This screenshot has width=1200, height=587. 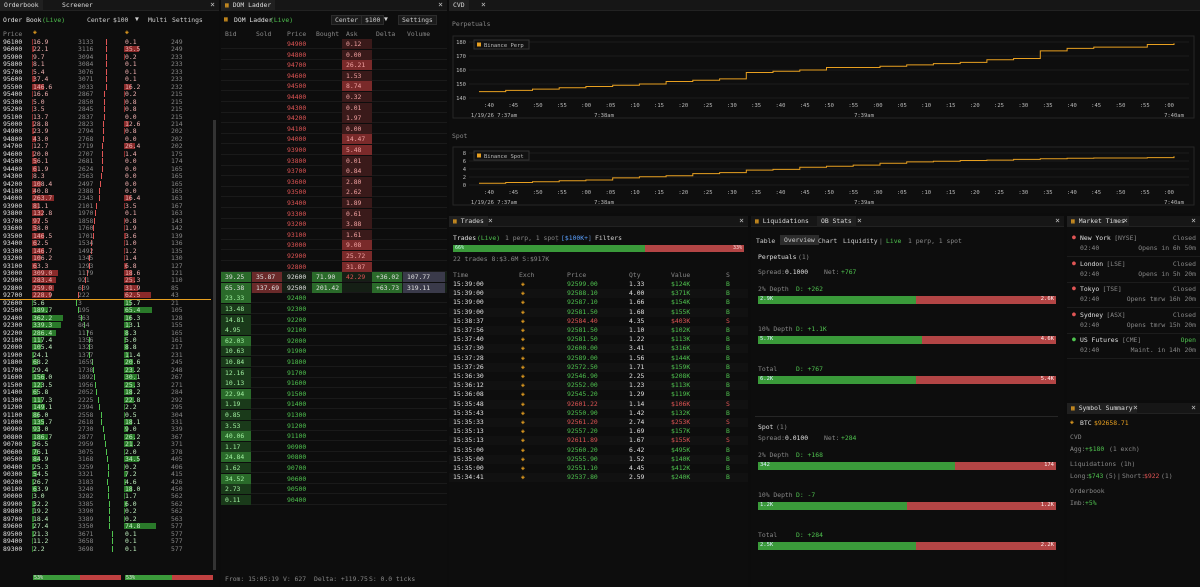 I want to click on ladder-row: 1.62 90700, so click(x=334, y=468).